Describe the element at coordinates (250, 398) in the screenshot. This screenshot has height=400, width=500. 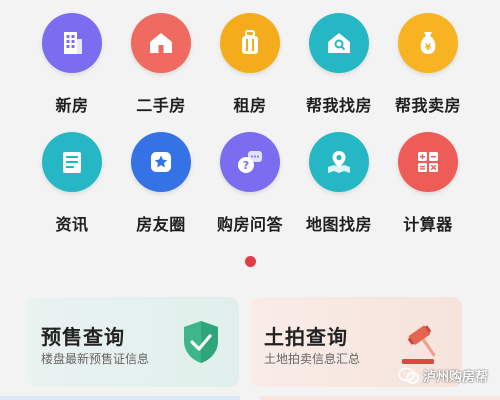
I see `bottom-strip` at that location.